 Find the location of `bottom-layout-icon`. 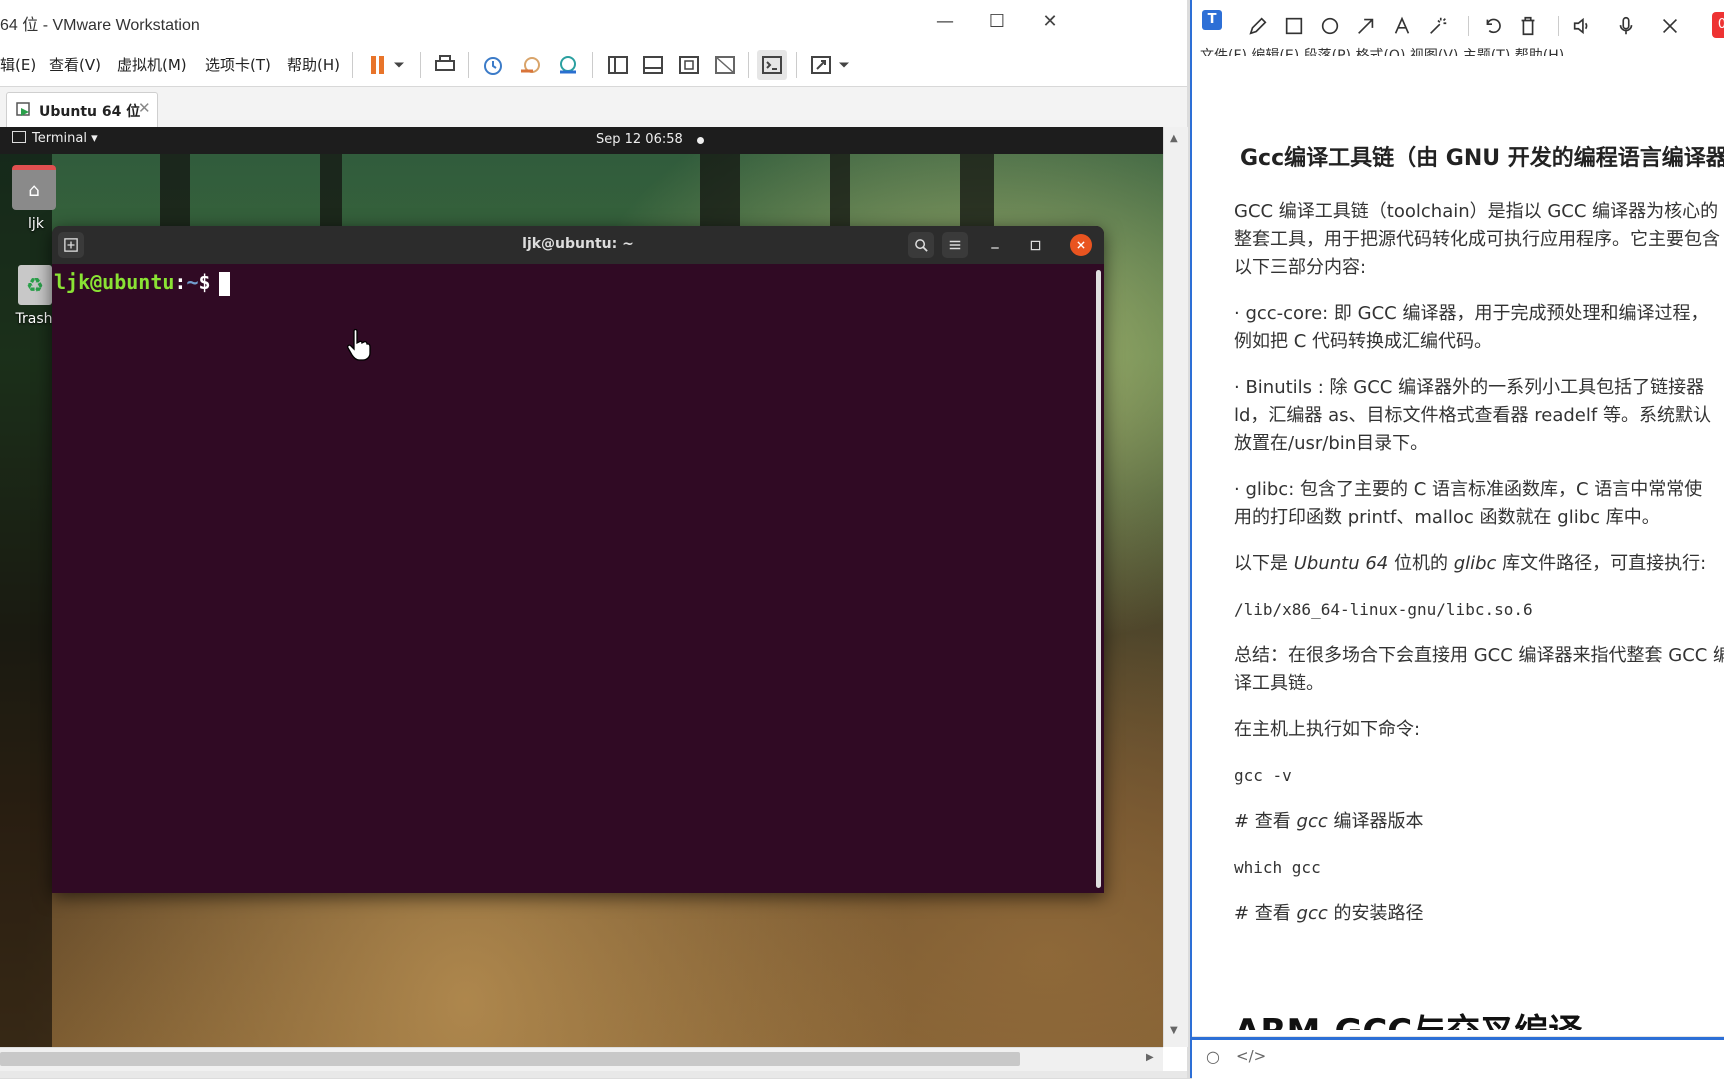

bottom-layout-icon is located at coordinates (653, 65).